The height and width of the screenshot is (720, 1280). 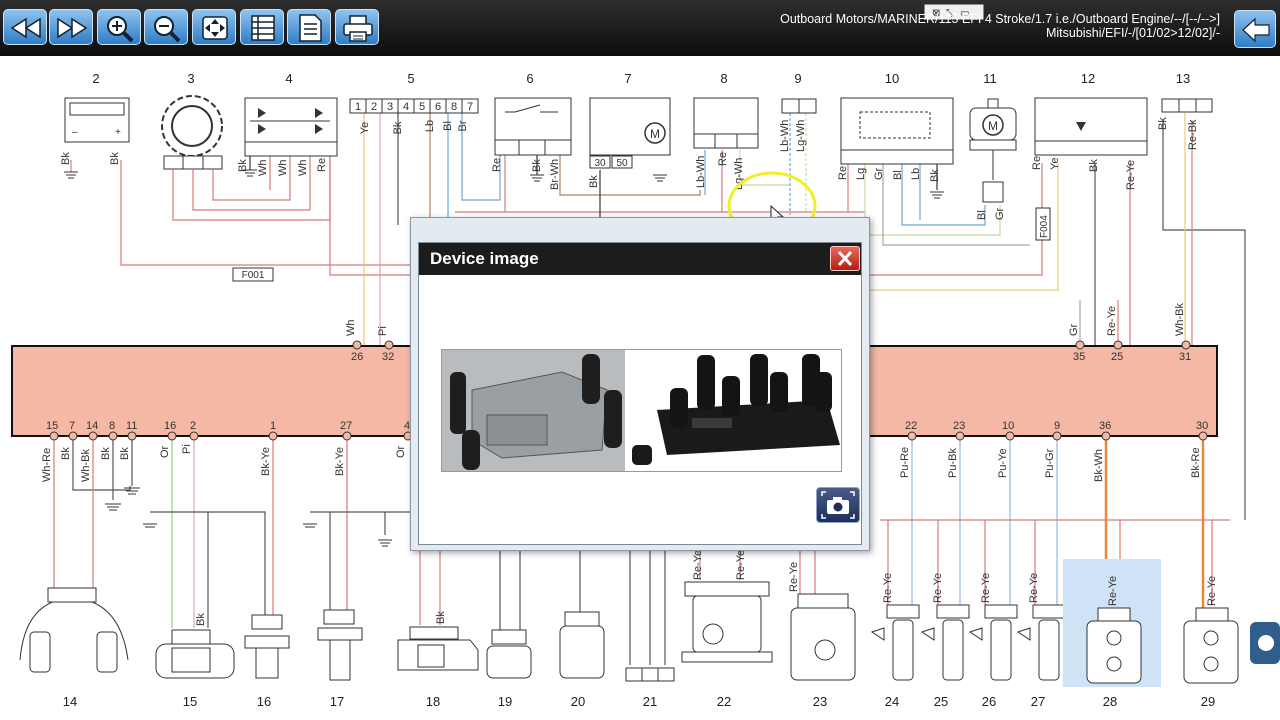 What do you see at coordinates (52, 426) in the screenshot?
I see `pin-number: 15` at bounding box center [52, 426].